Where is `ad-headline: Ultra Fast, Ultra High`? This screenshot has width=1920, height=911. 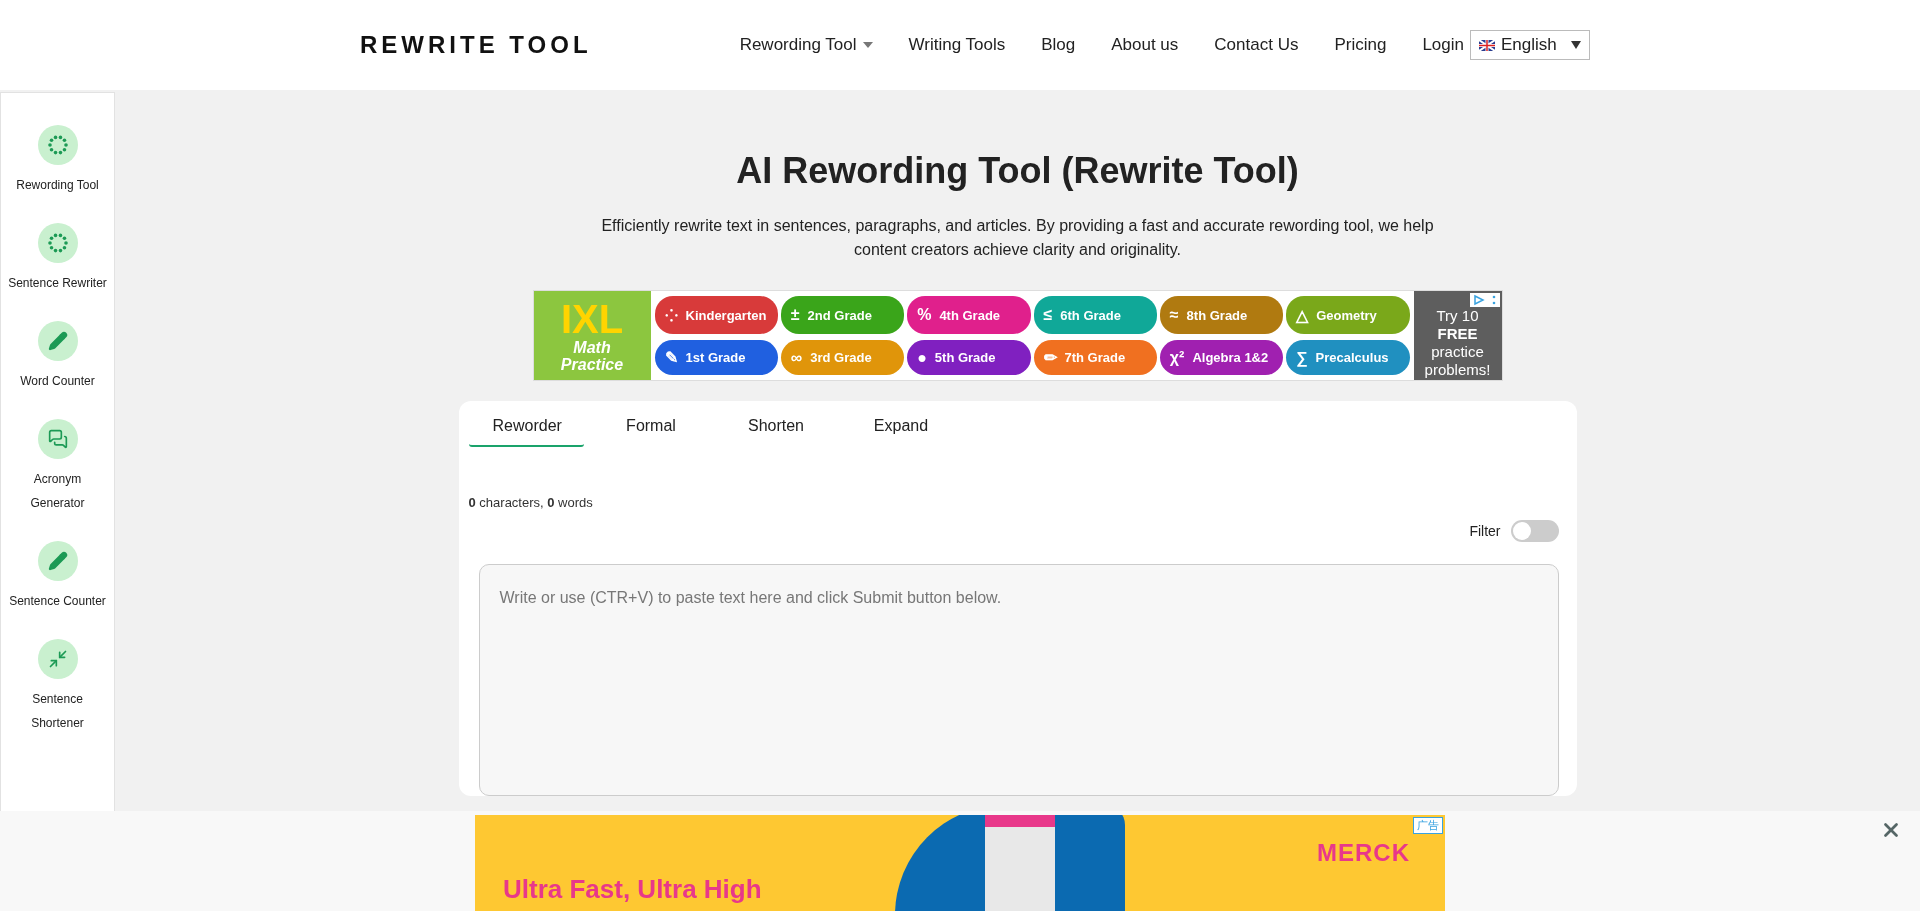 ad-headline: Ultra Fast, Ultra High is located at coordinates (632, 889).